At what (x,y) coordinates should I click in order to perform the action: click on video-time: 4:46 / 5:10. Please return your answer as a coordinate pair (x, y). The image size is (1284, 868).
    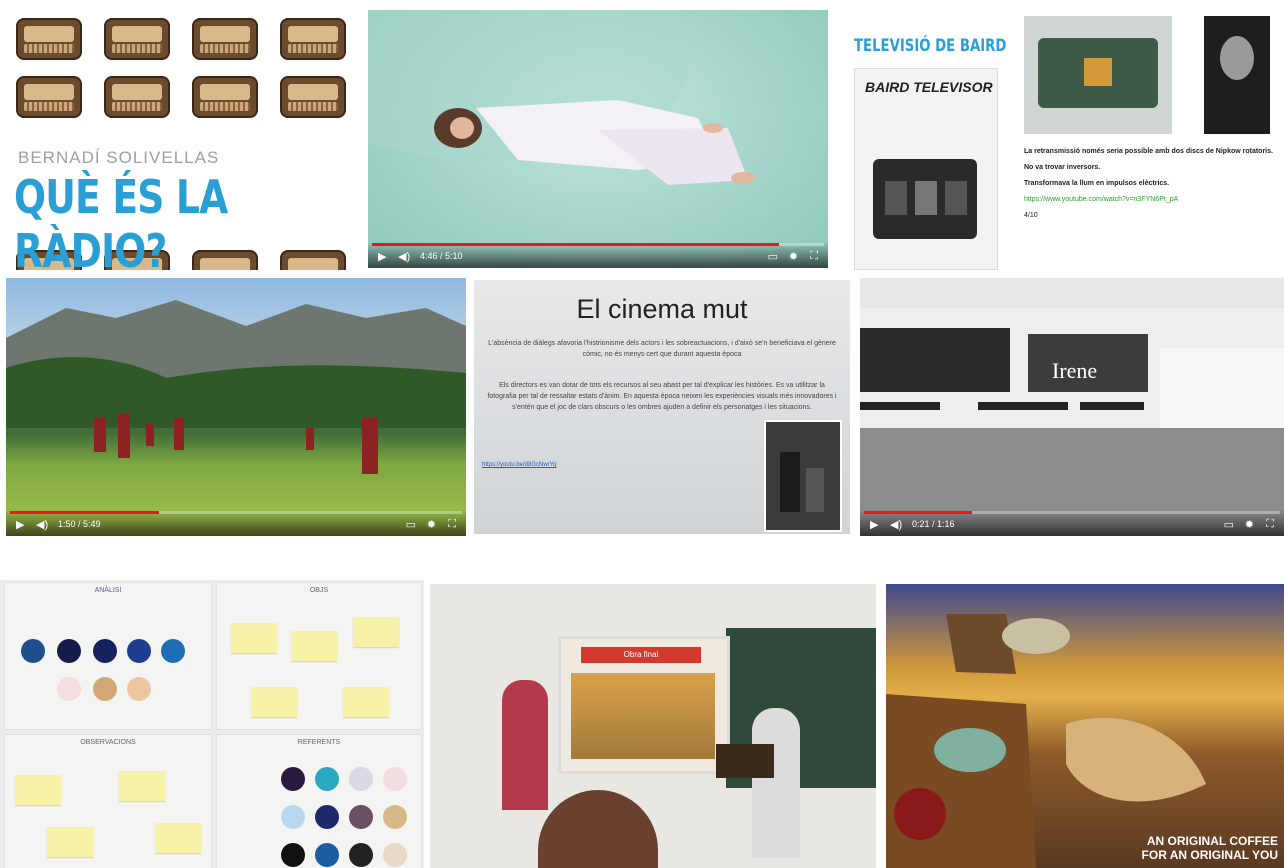
    Looking at the image, I should click on (441, 256).